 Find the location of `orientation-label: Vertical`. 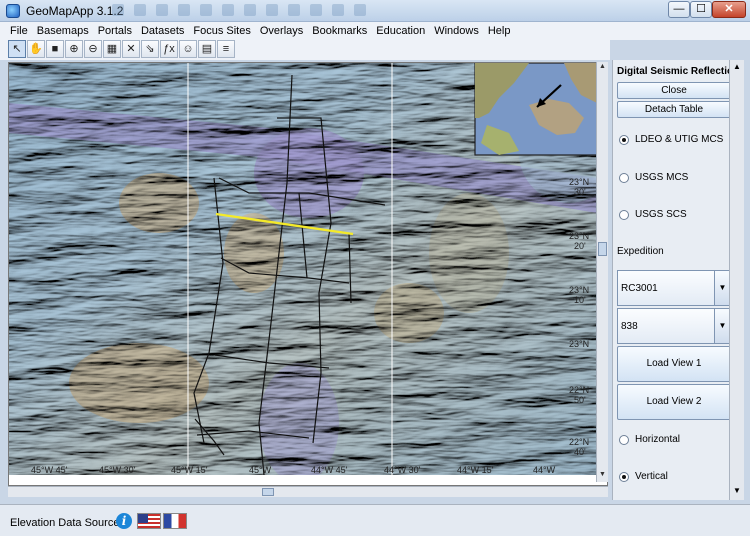

orientation-label: Vertical is located at coordinates (651, 476).